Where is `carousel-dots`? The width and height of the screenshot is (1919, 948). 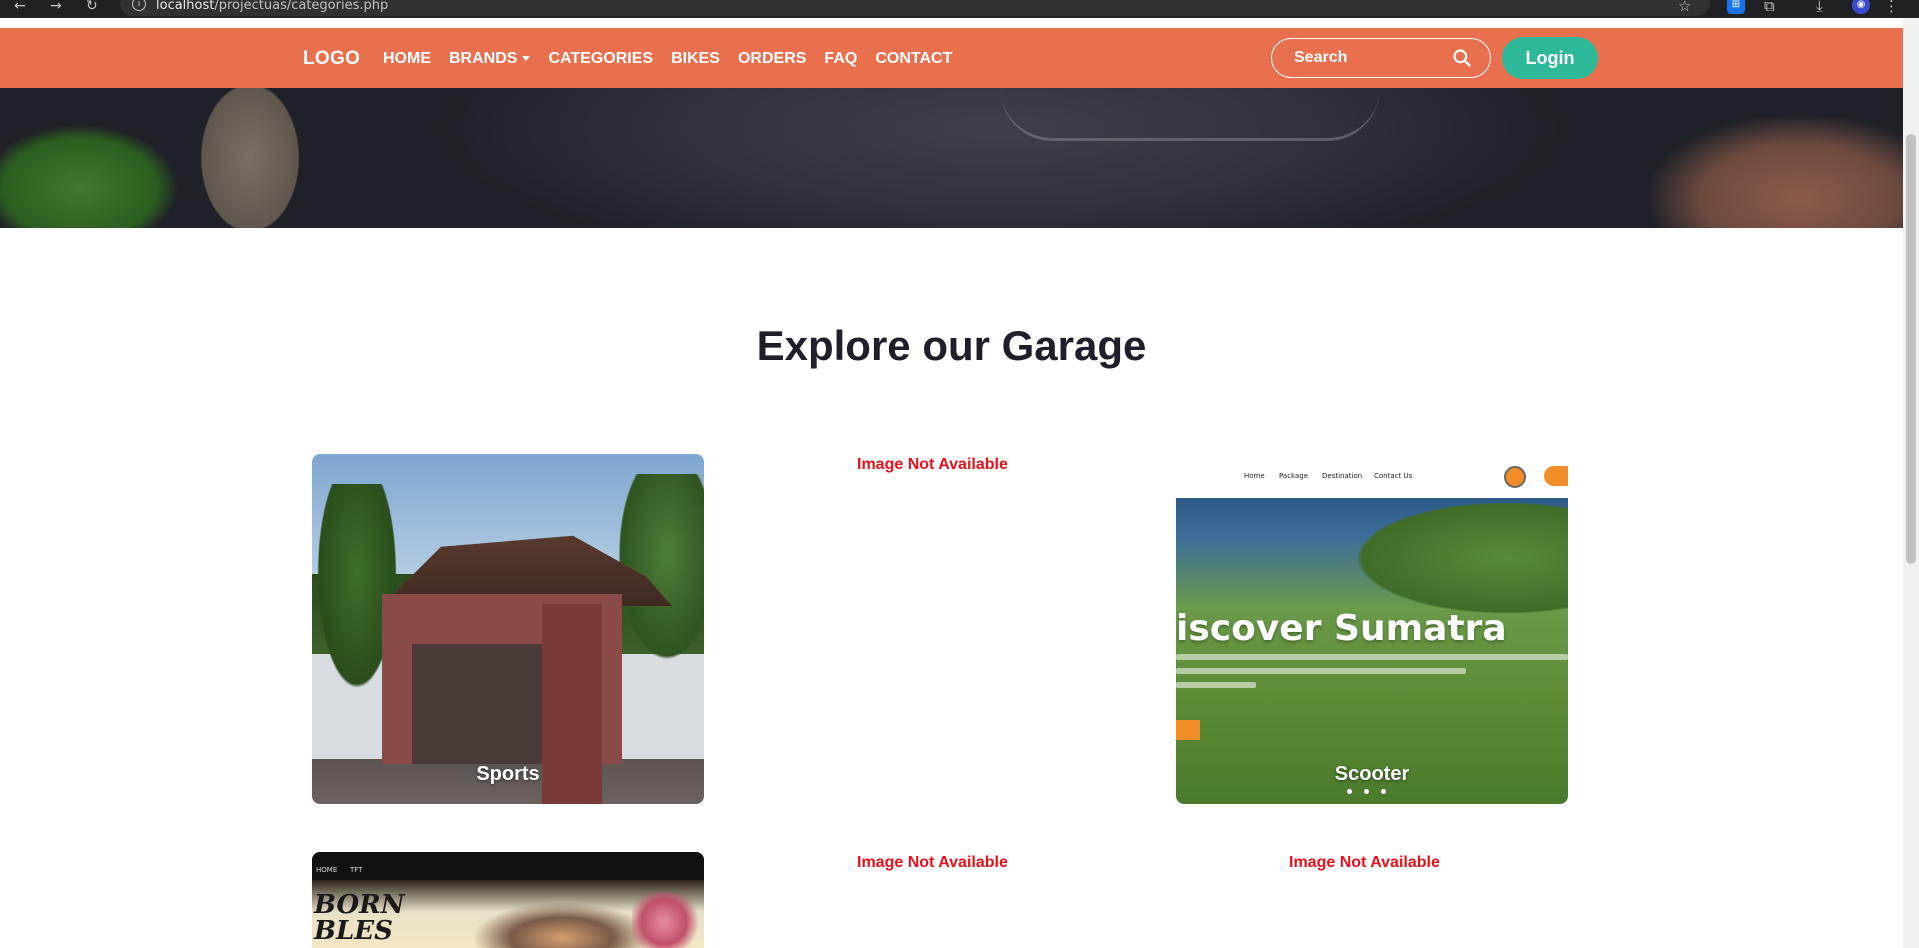 carousel-dots is located at coordinates (1366, 791).